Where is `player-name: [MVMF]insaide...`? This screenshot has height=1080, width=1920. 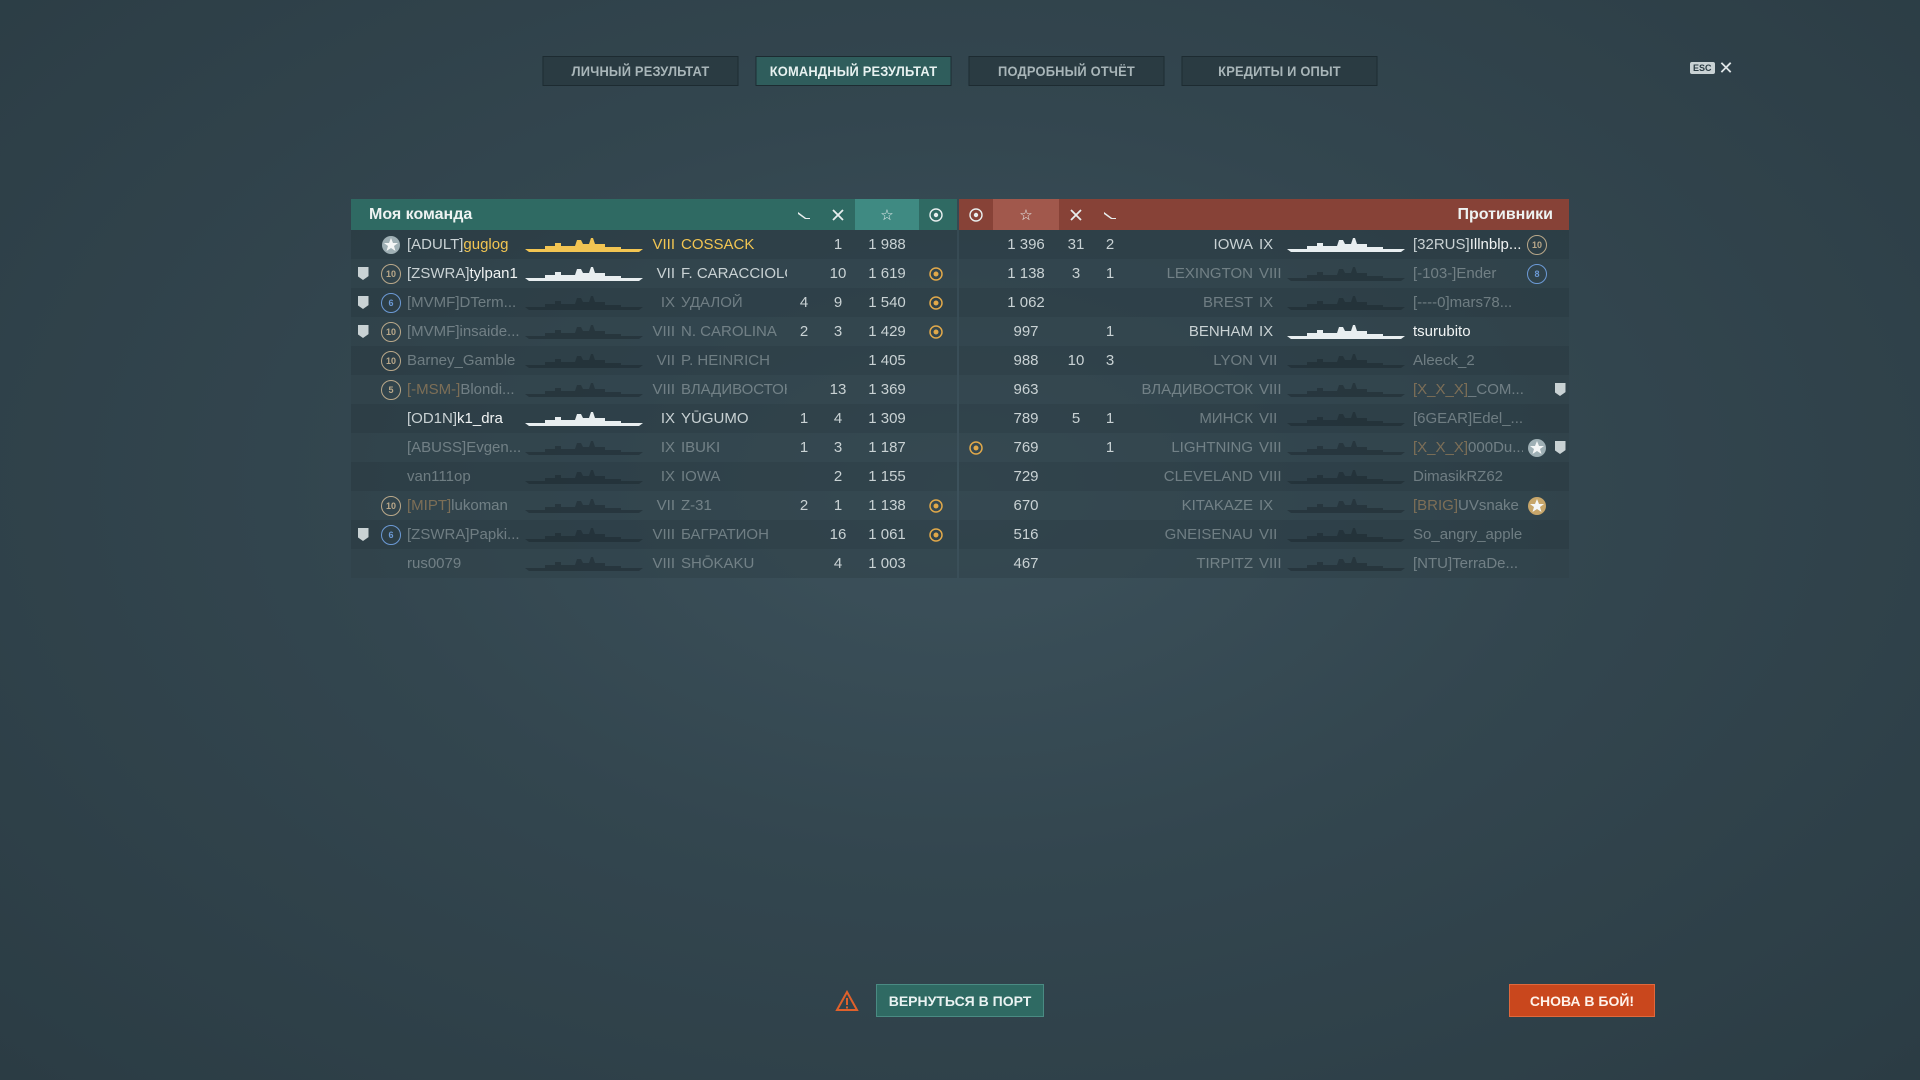
player-name: [MVMF]insaide... is located at coordinates (465, 331).